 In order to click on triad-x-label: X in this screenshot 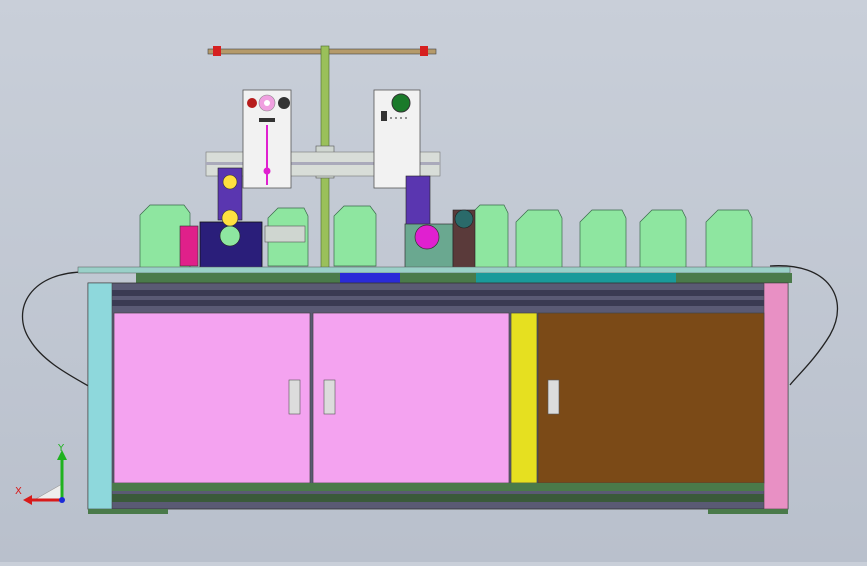, I will do `click(18, 491)`.